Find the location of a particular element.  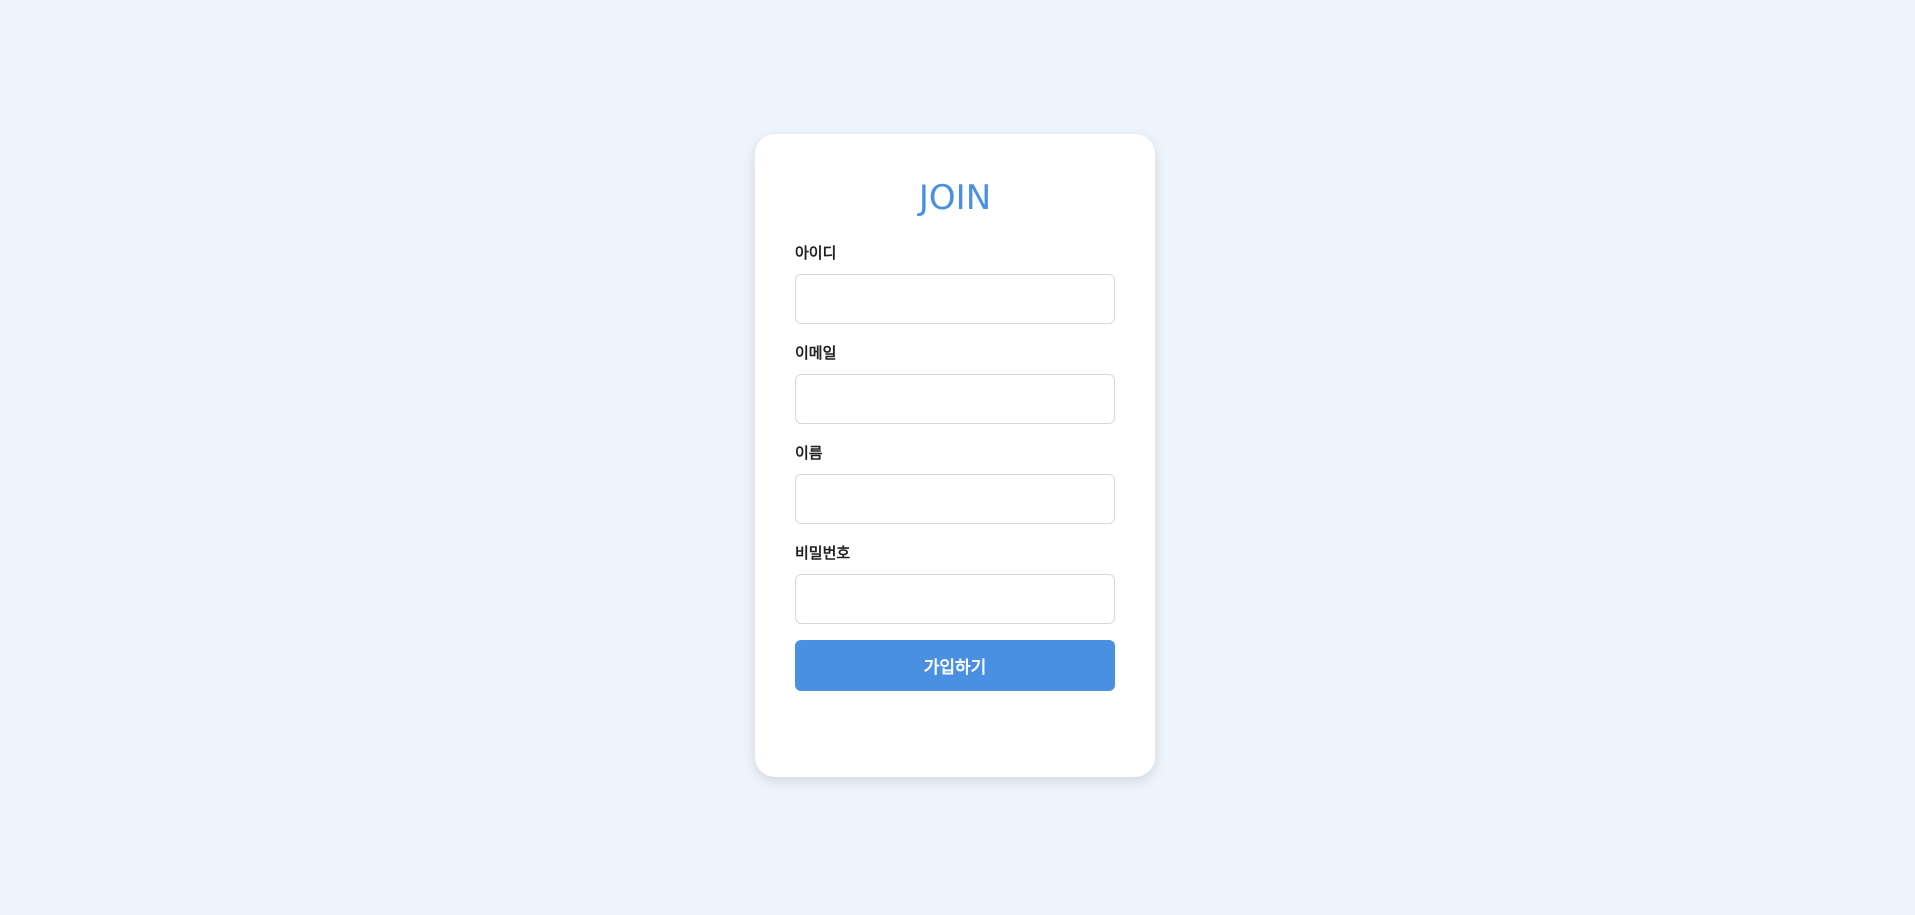

email-field-group: 이메일 is located at coordinates (955, 384).